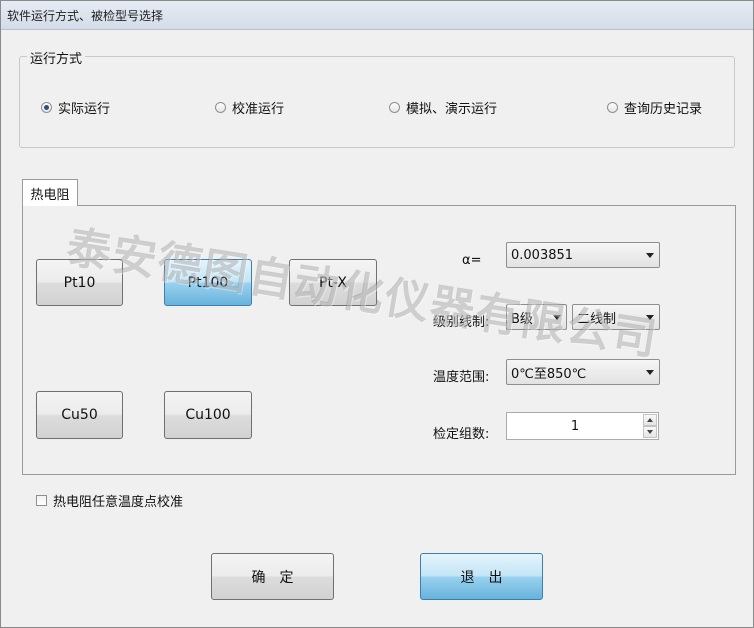 This screenshot has height=628, width=754. Describe the element at coordinates (84, 109) in the screenshot. I see `radio-label: 实际运行` at that location.